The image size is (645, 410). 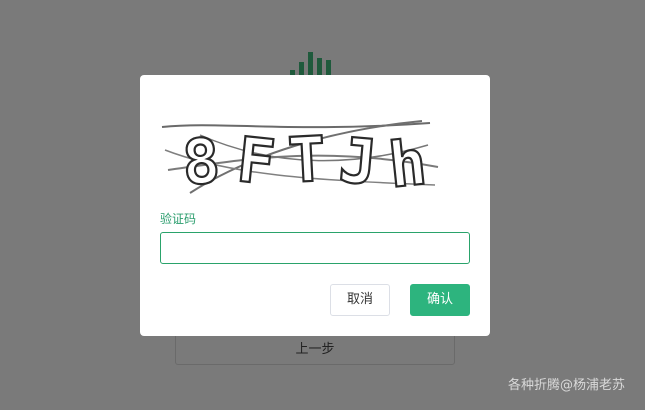 I want to click on captcha-text: 8 F T J h, so click(x=305, y=158).